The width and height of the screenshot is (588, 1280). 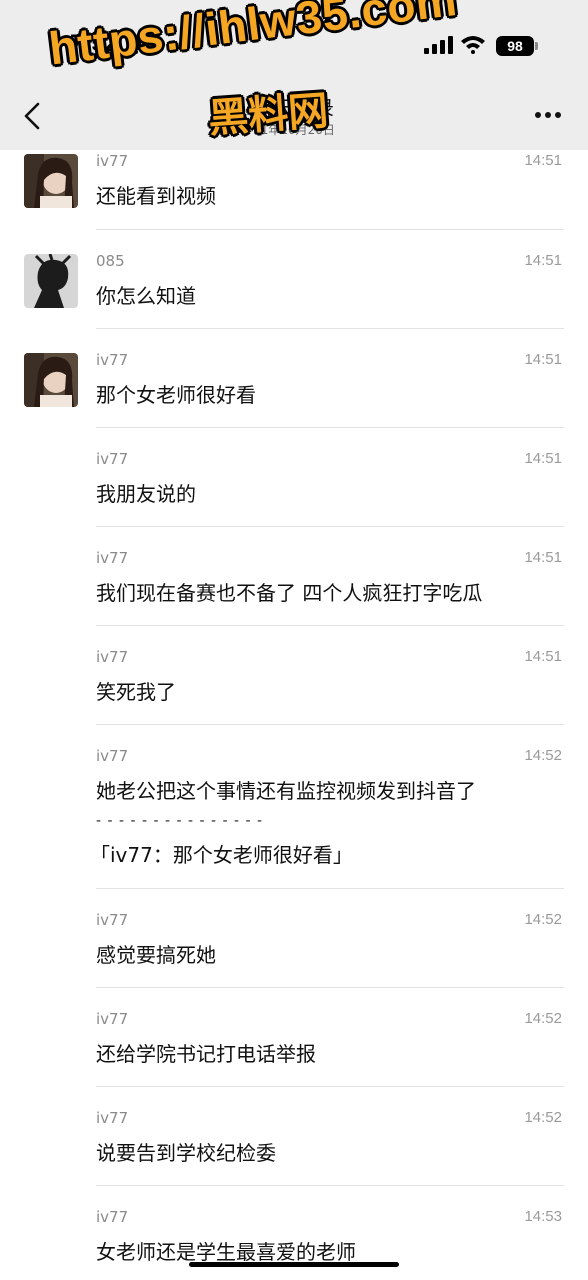 What do you see at coordinates (294, 108) in the screenshot?
I see `page-title: 聊天记录` at bounding box center [294, 108].